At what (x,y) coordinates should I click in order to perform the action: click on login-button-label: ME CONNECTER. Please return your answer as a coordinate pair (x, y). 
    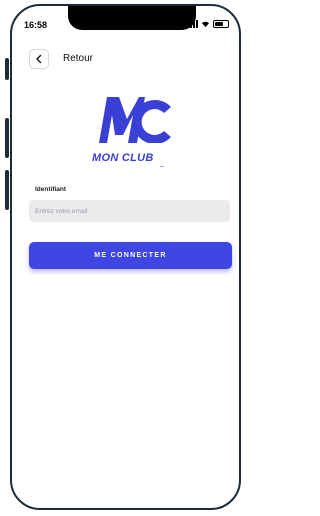
    Looking at the image, I should click on (130, 255).